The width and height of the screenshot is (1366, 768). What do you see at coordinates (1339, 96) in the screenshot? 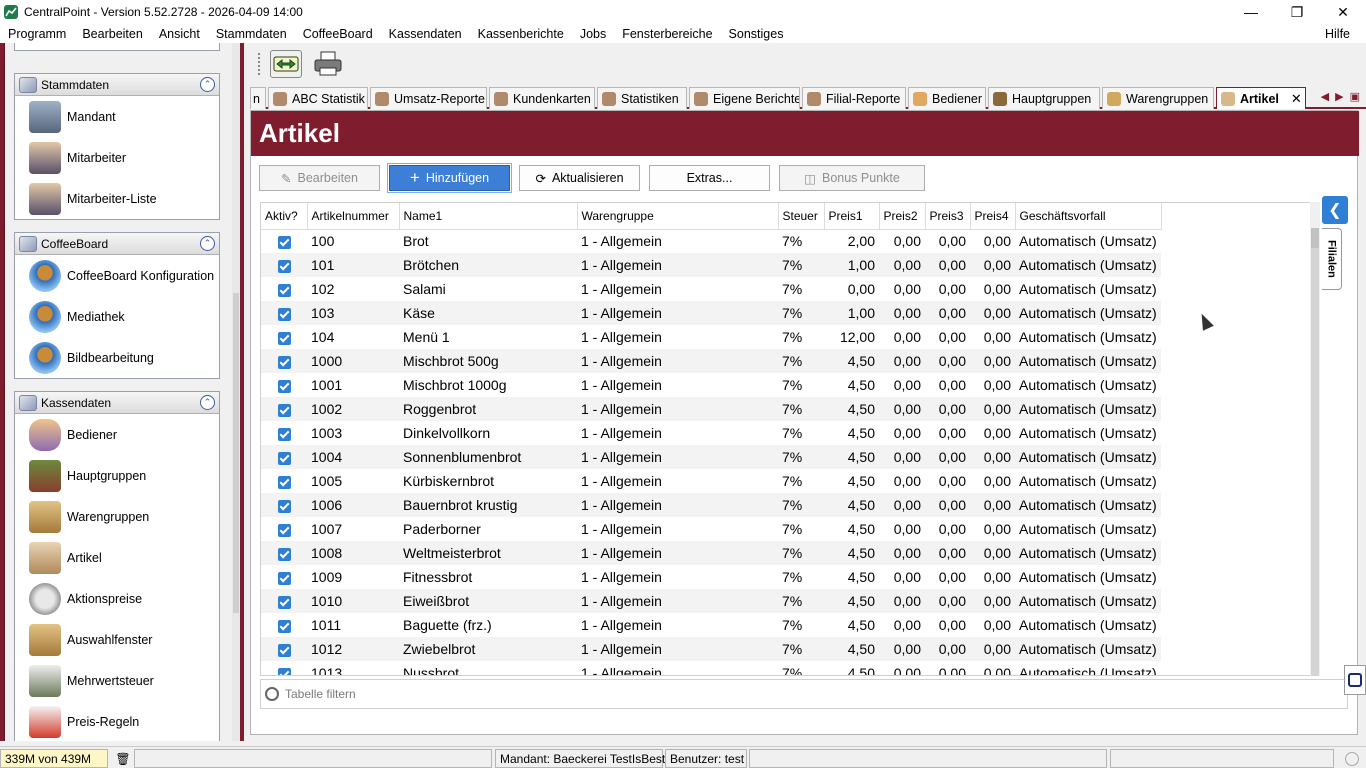
I see `tab-scroll-right-icon: ▶` at bounding box center [1339, 96].